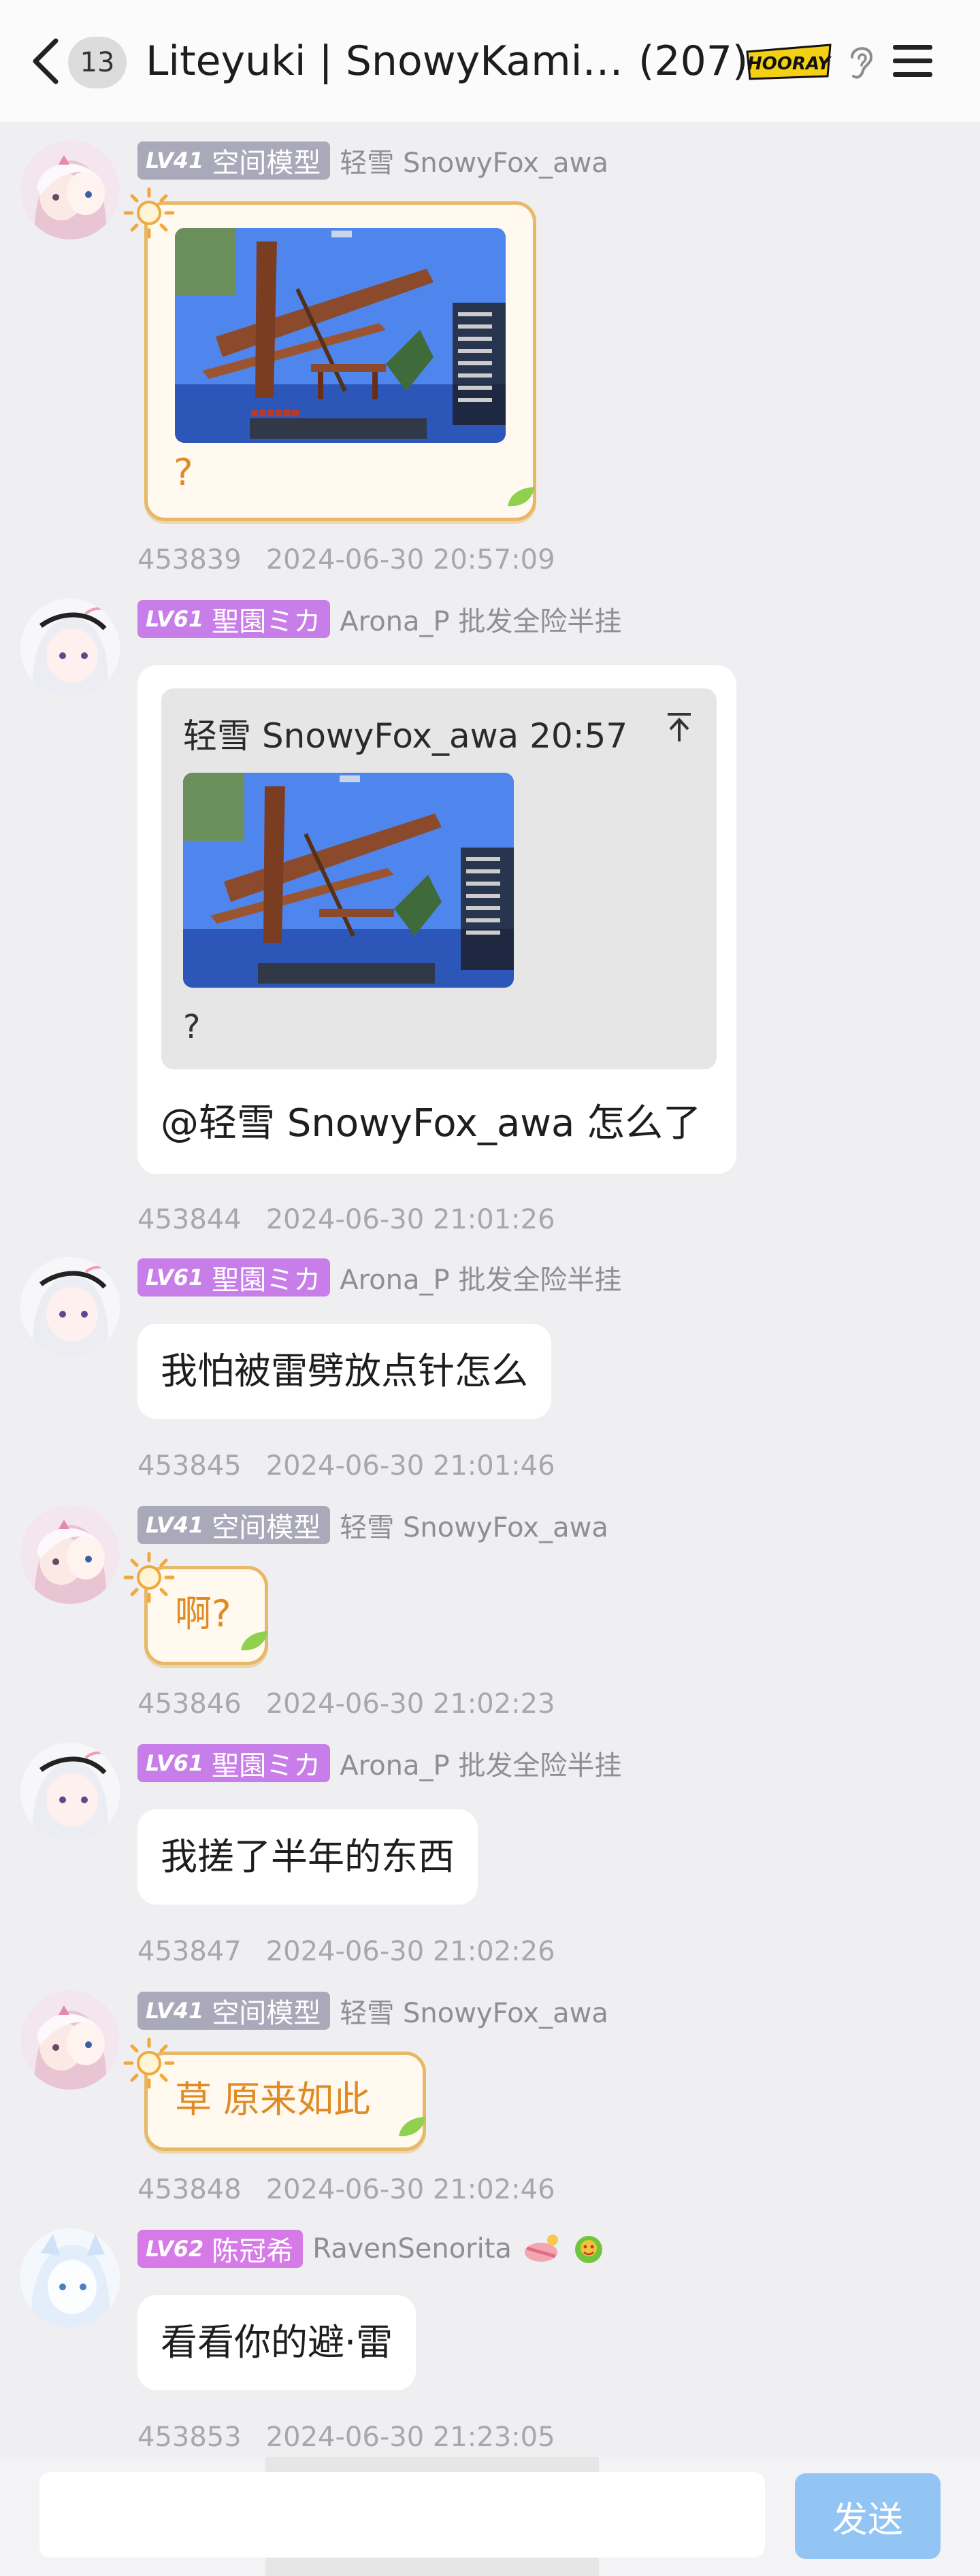 This screenshot has width=980, height=2576. I want to click on member-count: (207), so click(694, 61).